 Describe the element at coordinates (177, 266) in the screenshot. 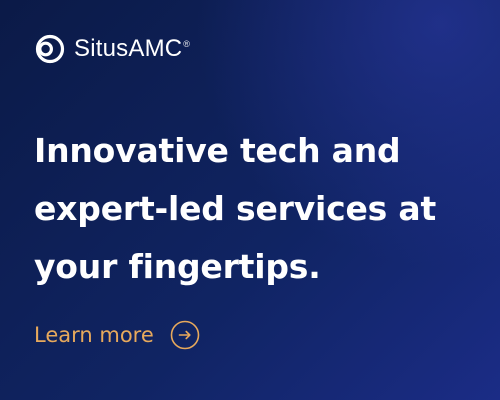

I see `headline-line-3: your fingertips.` at that location.